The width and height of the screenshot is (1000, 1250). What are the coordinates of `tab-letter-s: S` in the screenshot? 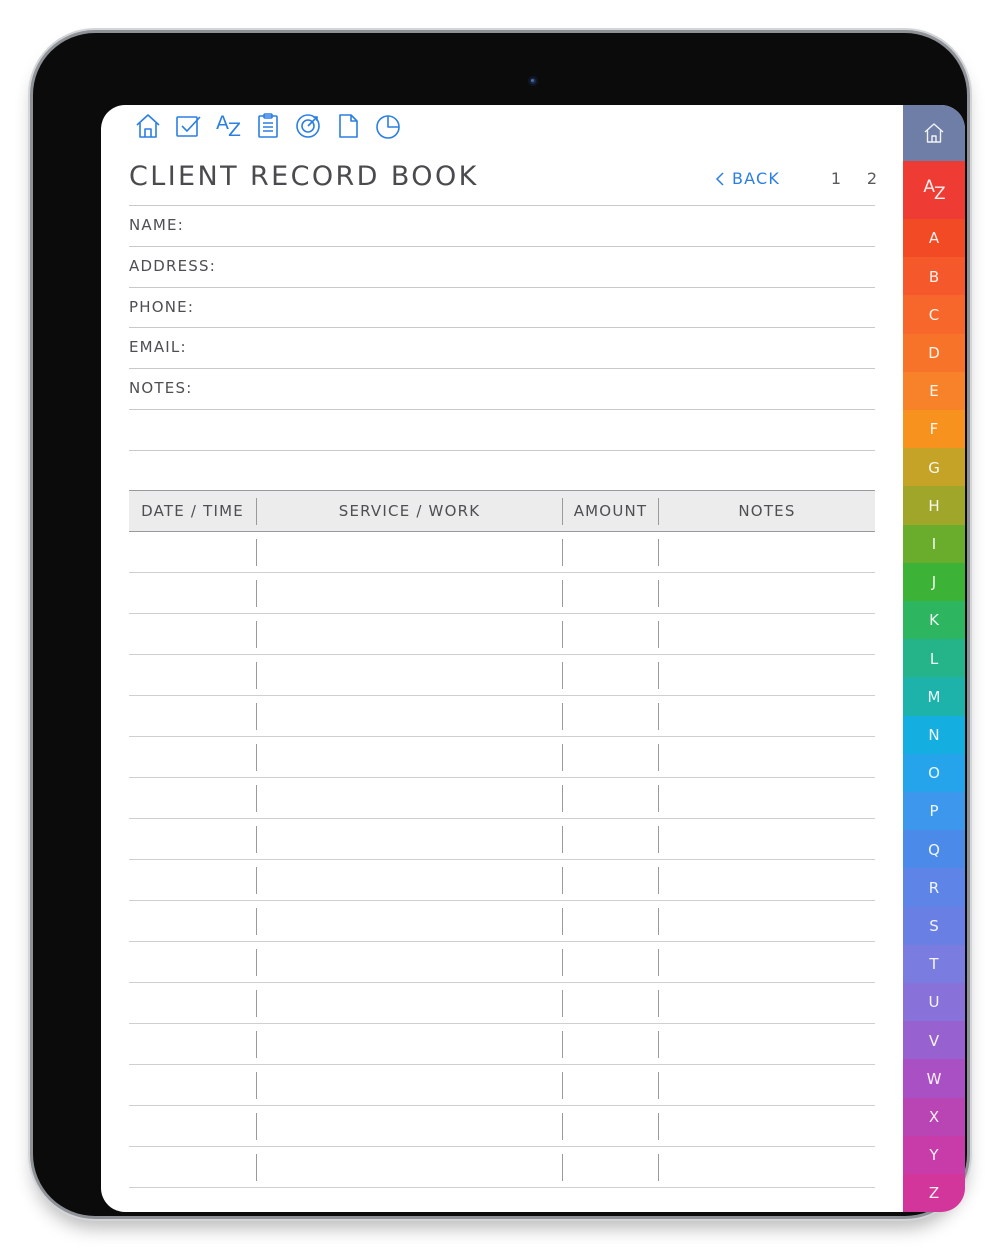 It's located at (934, 926).